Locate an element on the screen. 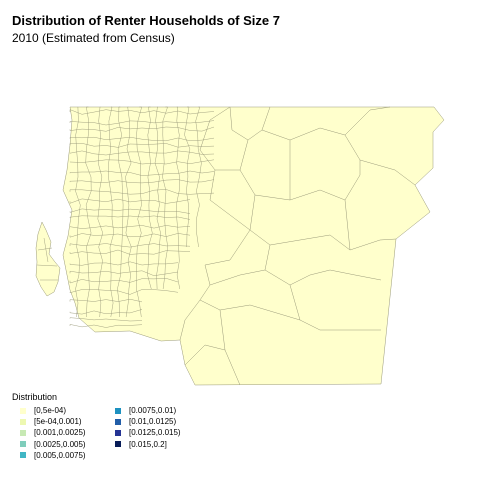  legend-item: [0.001,0.0025) is located at coordinates (67, 432).